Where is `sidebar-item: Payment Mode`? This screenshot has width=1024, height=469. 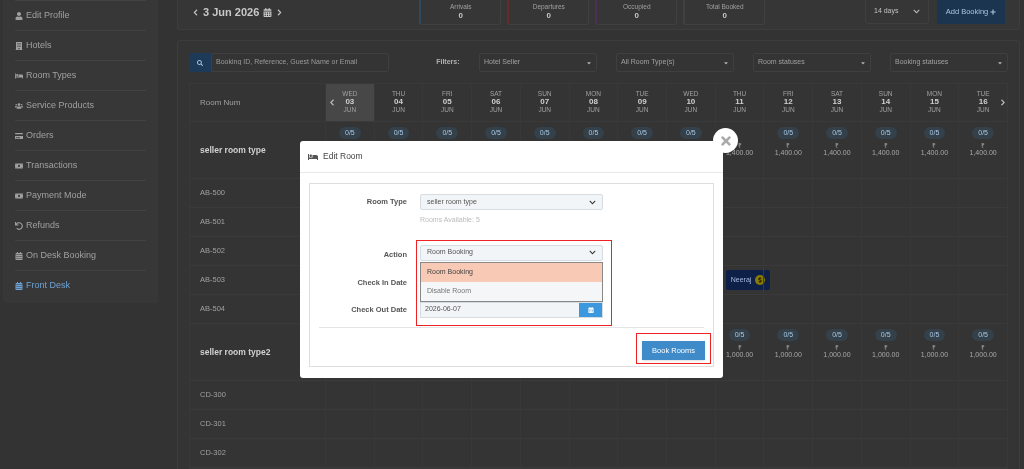
sidebar-item: Payment Mode is located at coordinates (51, 195).